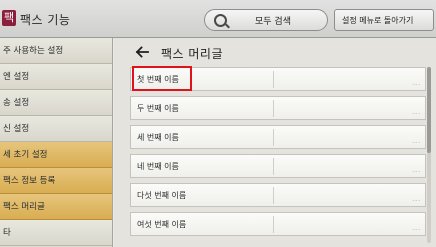 The width and height of the screenshot is (436, 247). I want to click on list-item-first-name: 첫 번째 이름 ···, so click(278, 79).